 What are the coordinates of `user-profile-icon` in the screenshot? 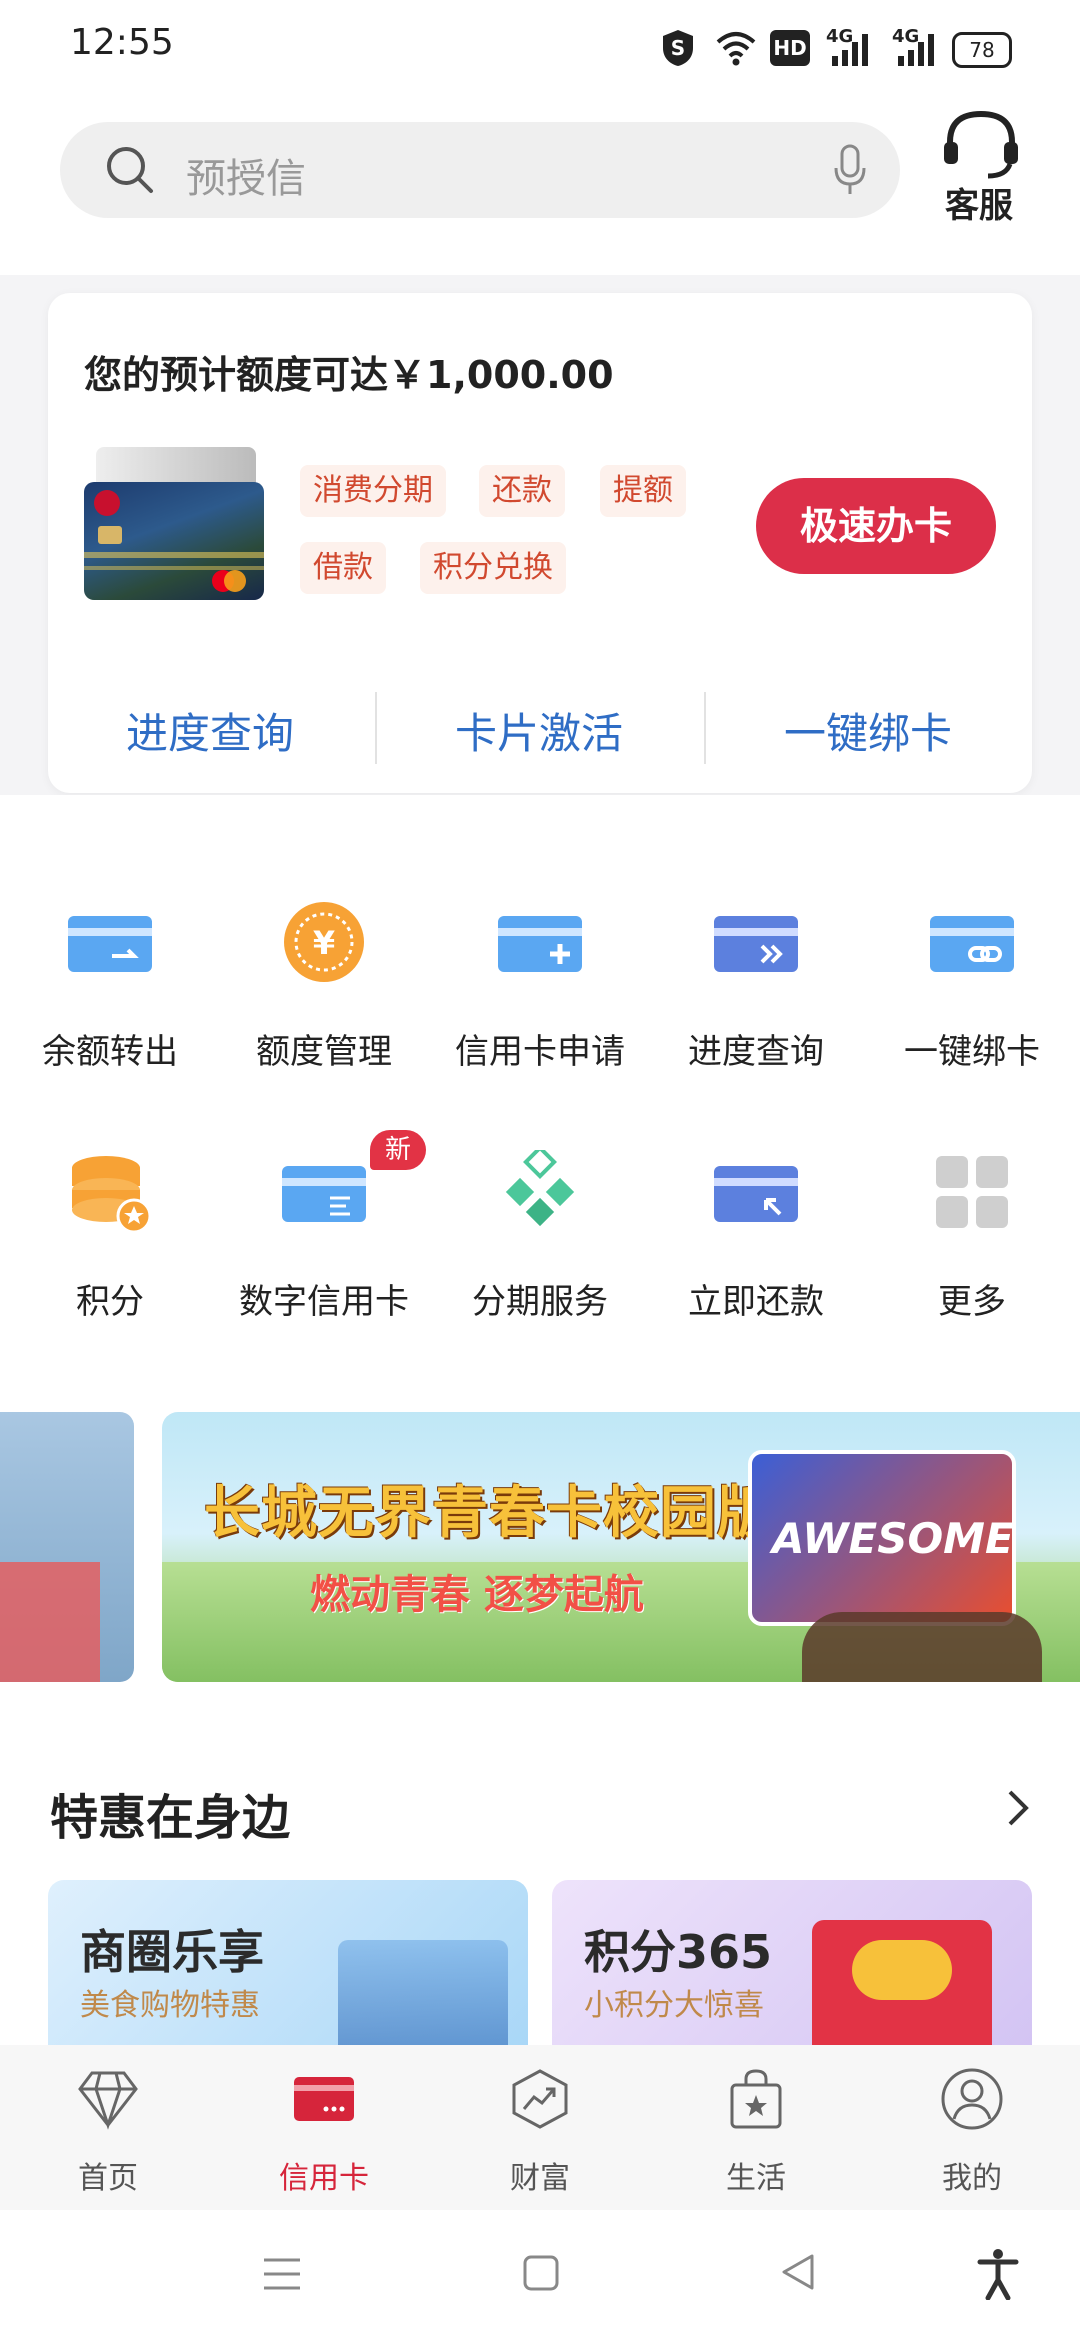 It's located at (972, 2099).